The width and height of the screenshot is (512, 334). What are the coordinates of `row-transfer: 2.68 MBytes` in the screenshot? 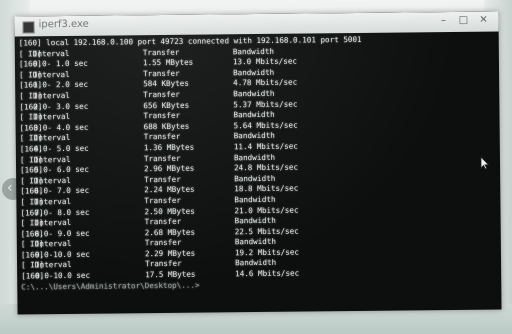 It's located at (170, 232).